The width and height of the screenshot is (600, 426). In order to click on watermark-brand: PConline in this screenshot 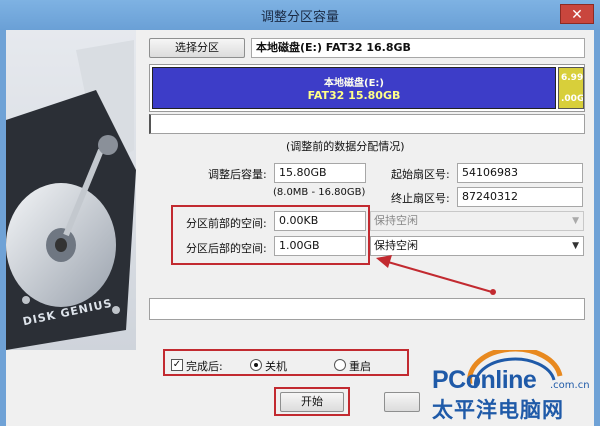, I will do `click(484, 380)`.